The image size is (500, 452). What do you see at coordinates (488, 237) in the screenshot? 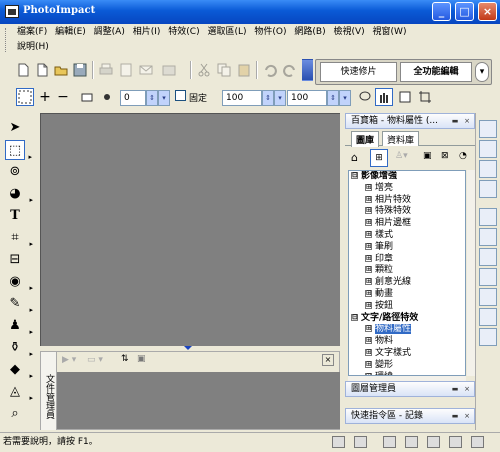
I see `panel-toggle-6-icon` at bounding box center [488, 237].